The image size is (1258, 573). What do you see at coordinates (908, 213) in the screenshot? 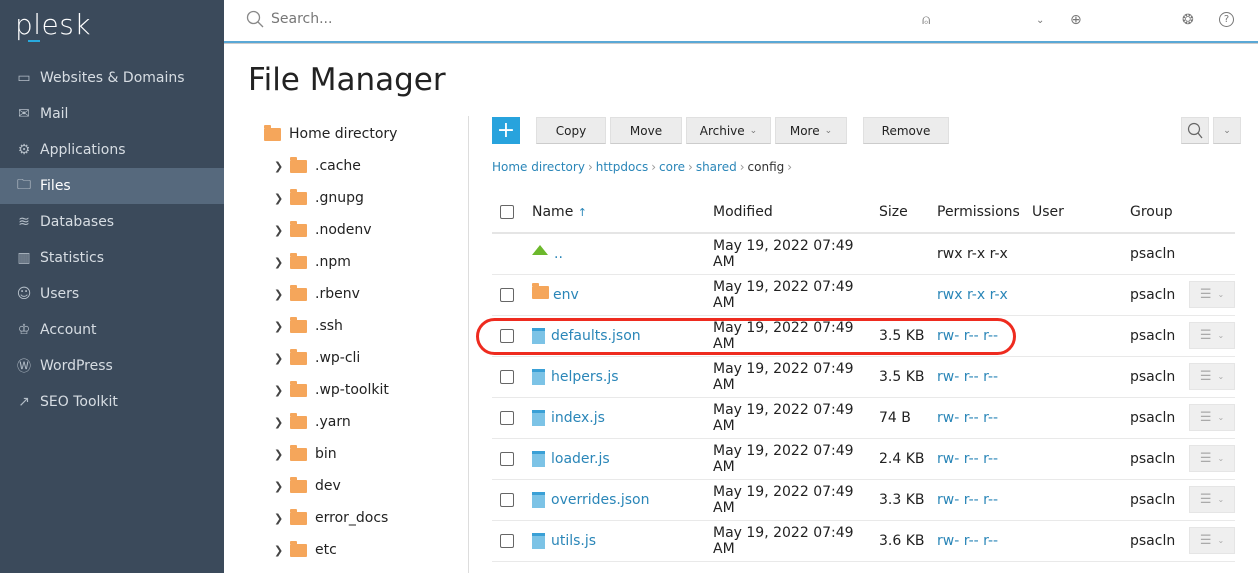
I see `column-size: Size` at bounding box center [908, 213].